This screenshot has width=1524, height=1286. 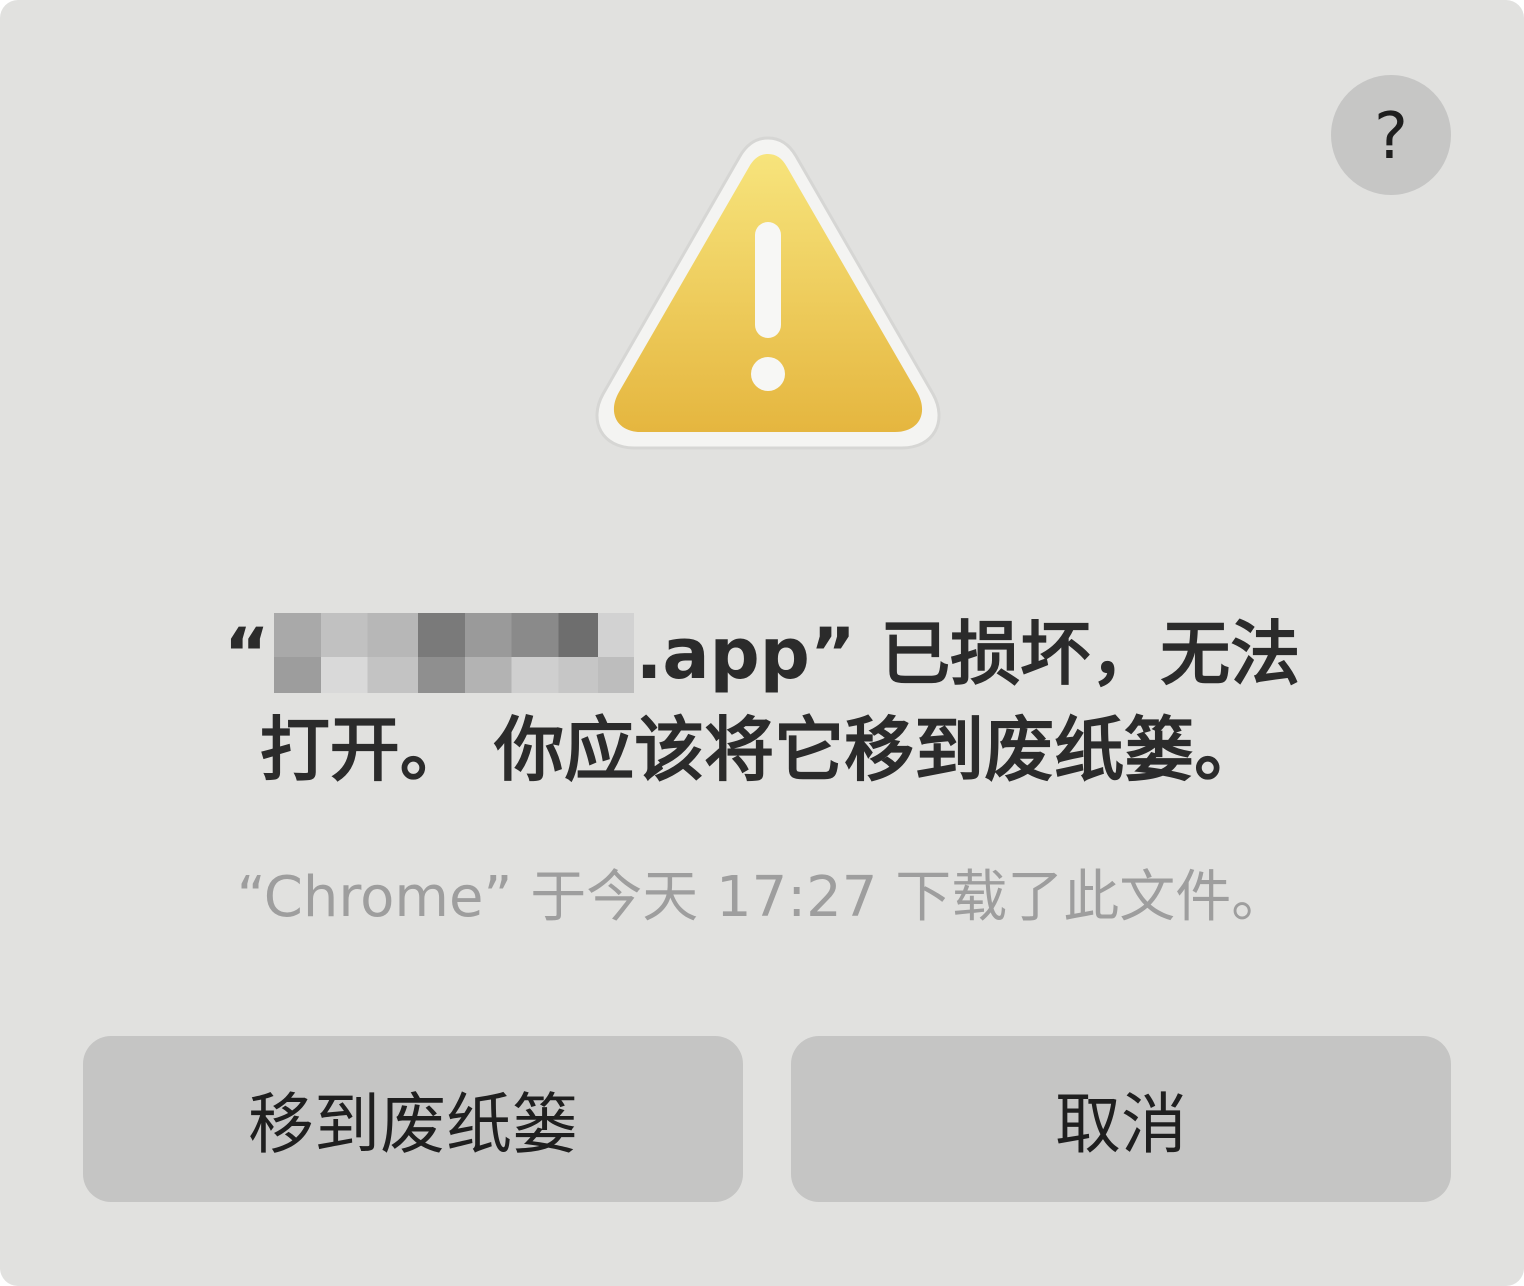 What do you see at coordinates (413, 1119) in the screenshot?
I see `move-to-trash-button: 移到废纸篓` at bounding box center [413, 1119].